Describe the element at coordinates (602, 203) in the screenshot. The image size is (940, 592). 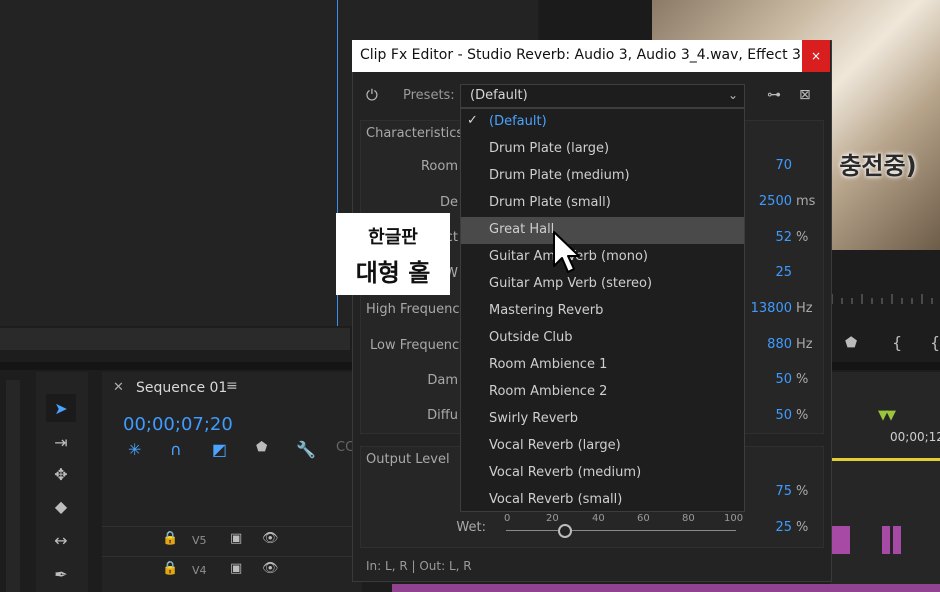
I see `preset-option: Drum Plate (small)` at that location.